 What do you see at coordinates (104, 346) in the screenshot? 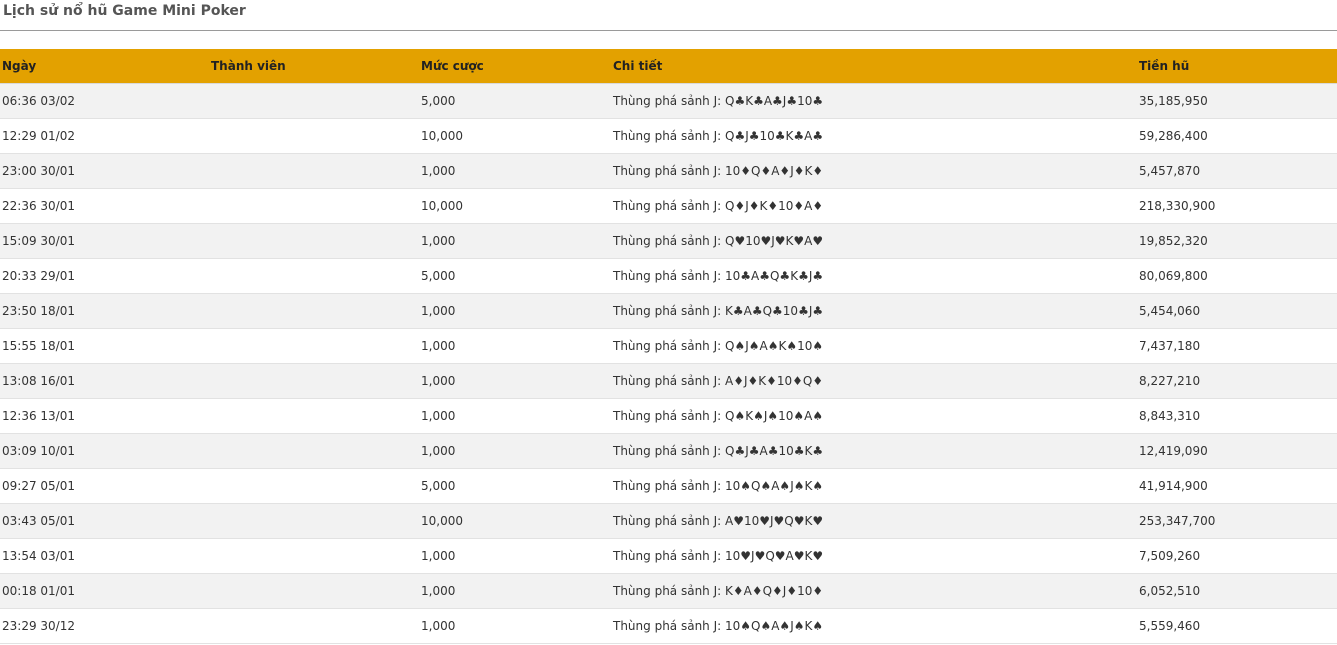
I see `cell-date: 15:55 18/01` at bounding box center [104, 346].